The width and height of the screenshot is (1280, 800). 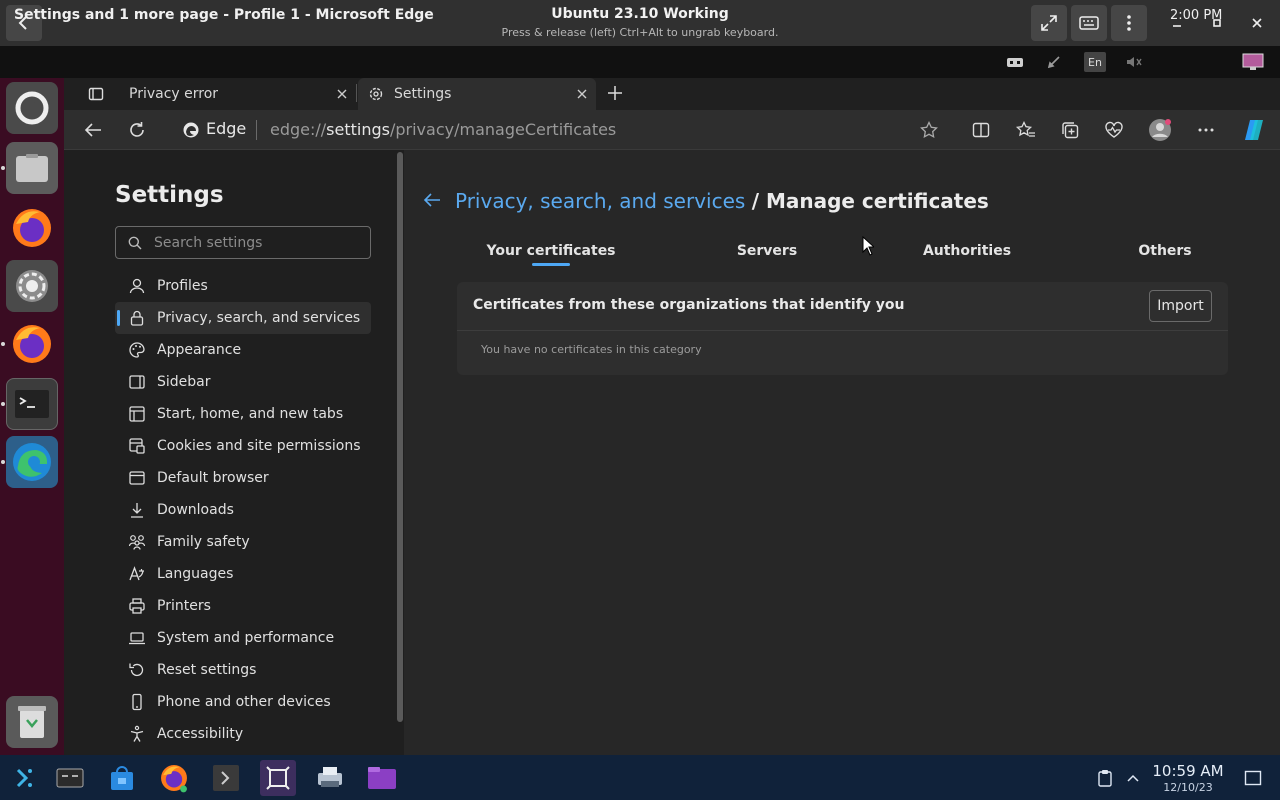 I want to click on breadcrumb-back-button, so click(x=433, y=201).